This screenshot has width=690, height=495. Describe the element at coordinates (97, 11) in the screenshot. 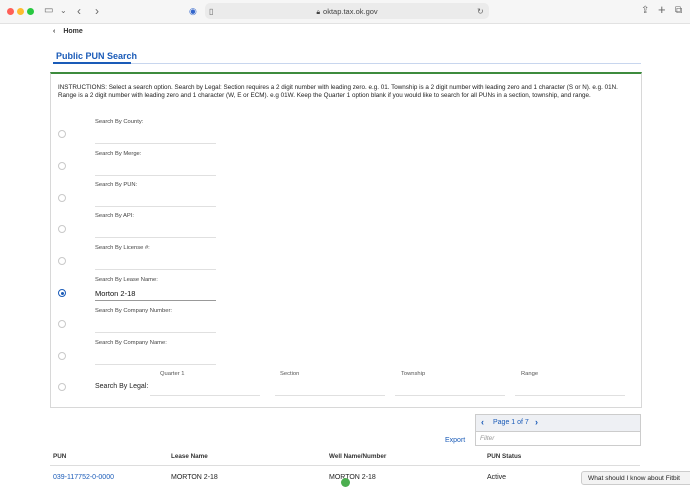

I see `forward-icon: ›` at that location.